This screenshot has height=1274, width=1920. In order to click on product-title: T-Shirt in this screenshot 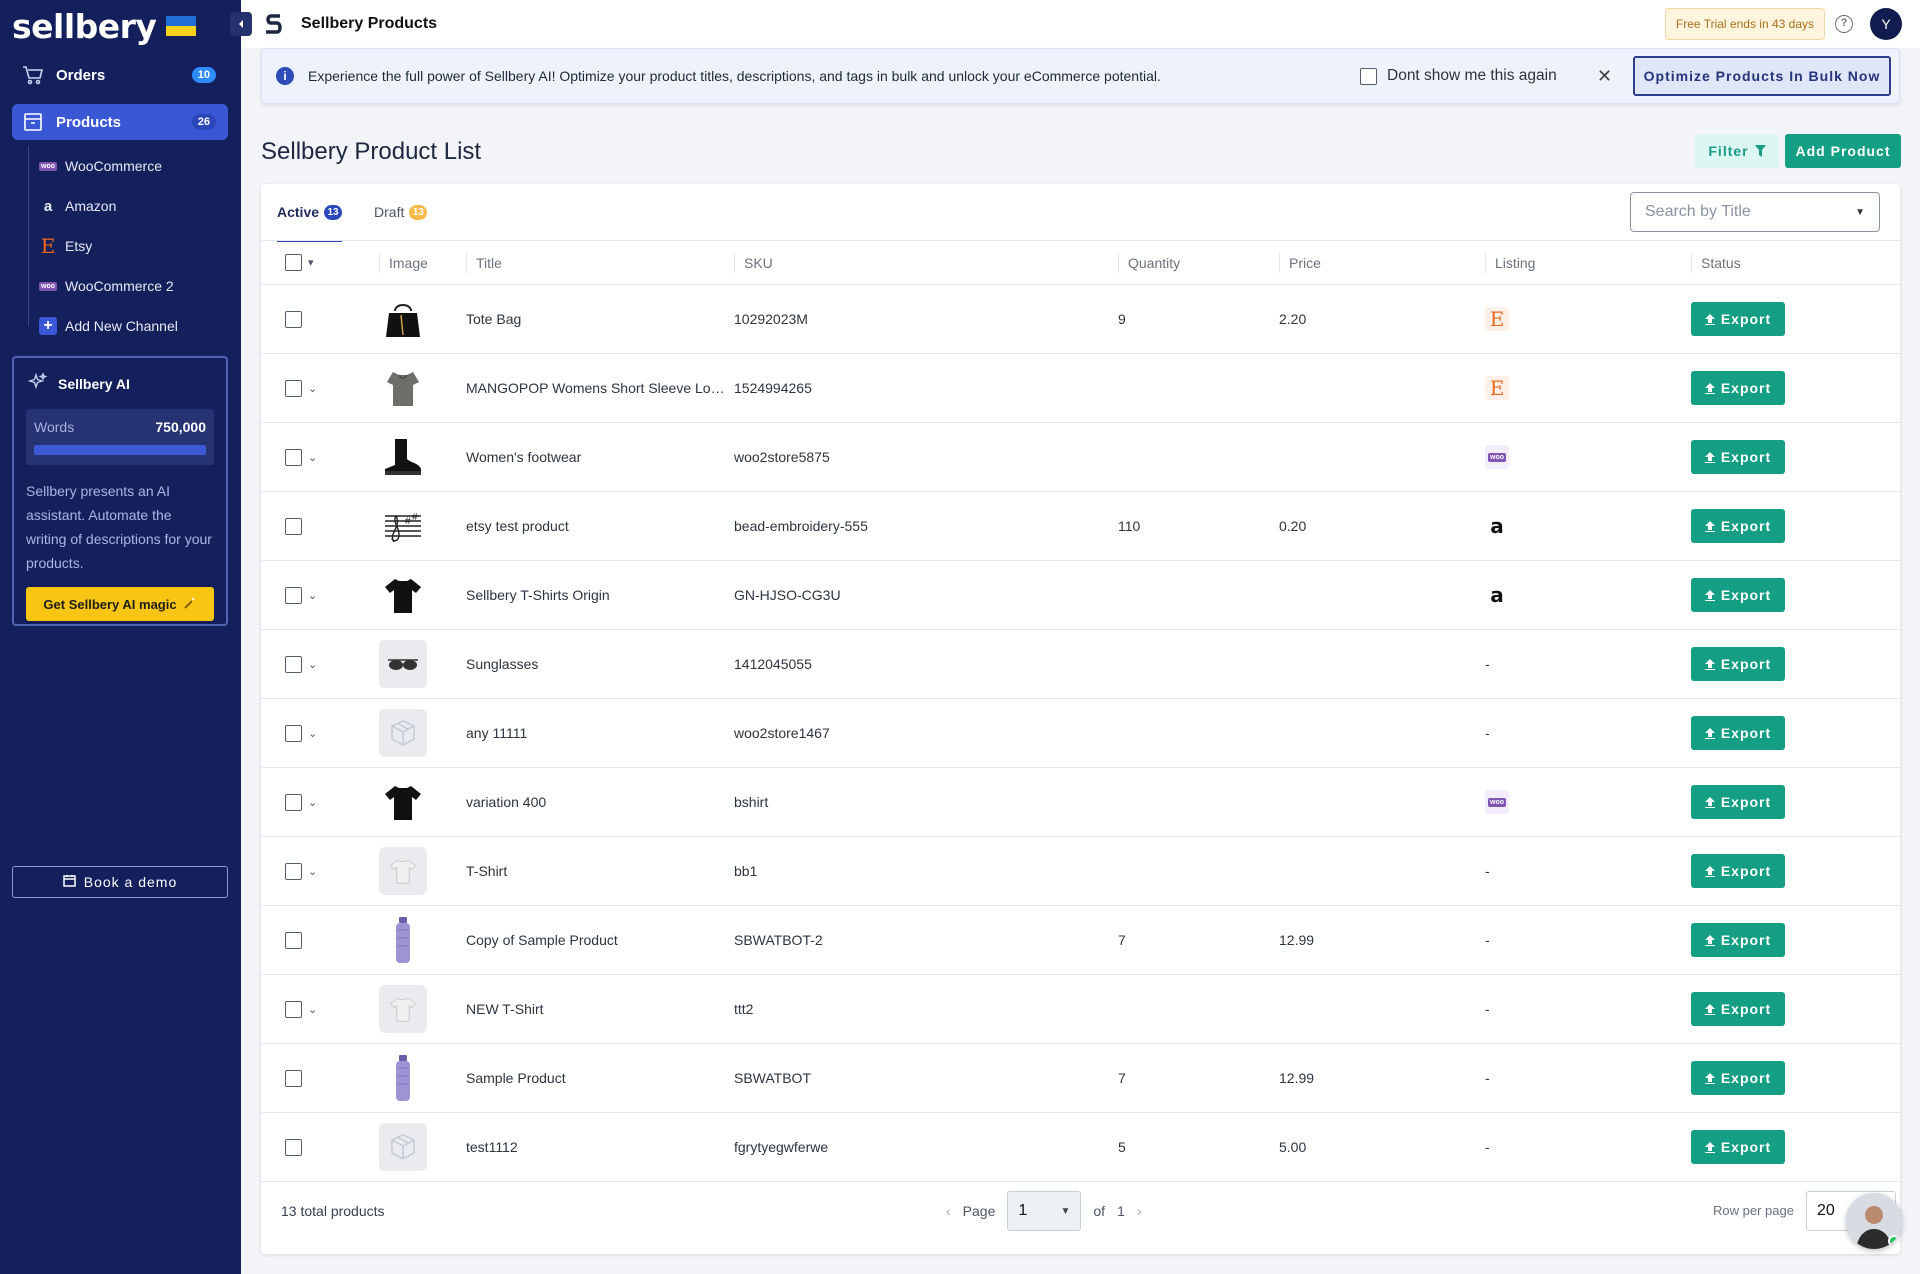, I will do `click(597, 871)`.